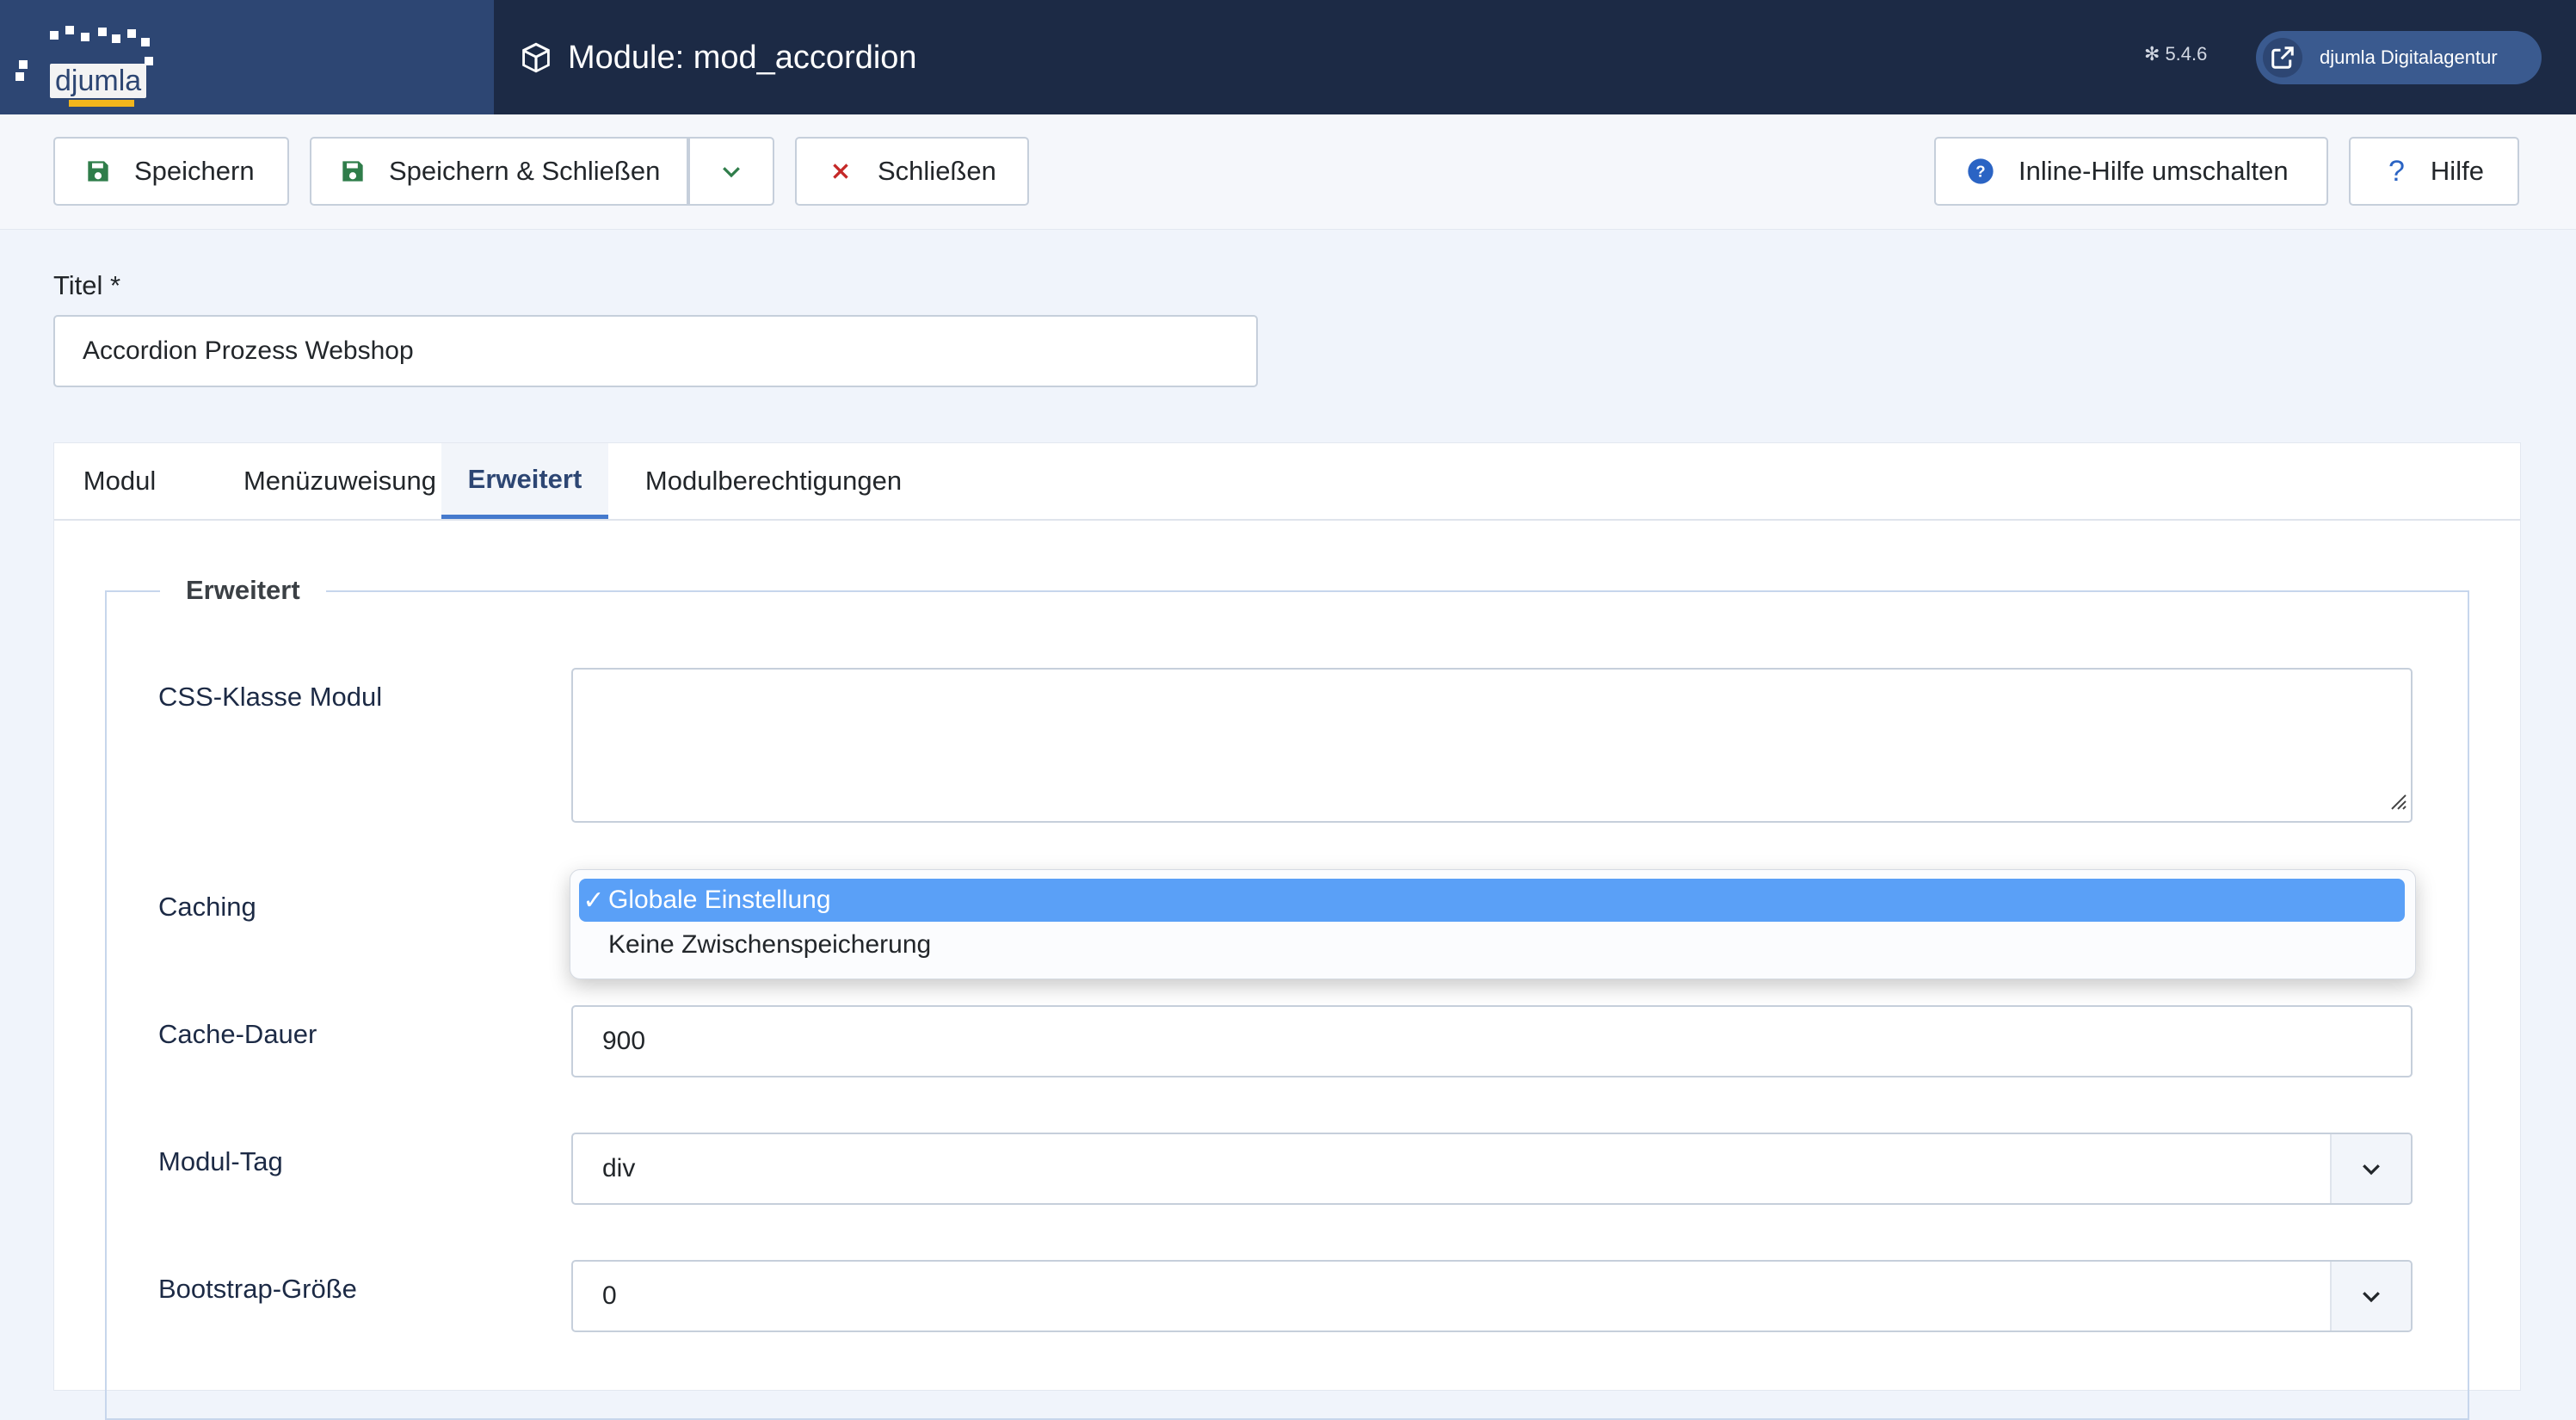  I want to click on djumla-logo: djumla, so click(84, 66).